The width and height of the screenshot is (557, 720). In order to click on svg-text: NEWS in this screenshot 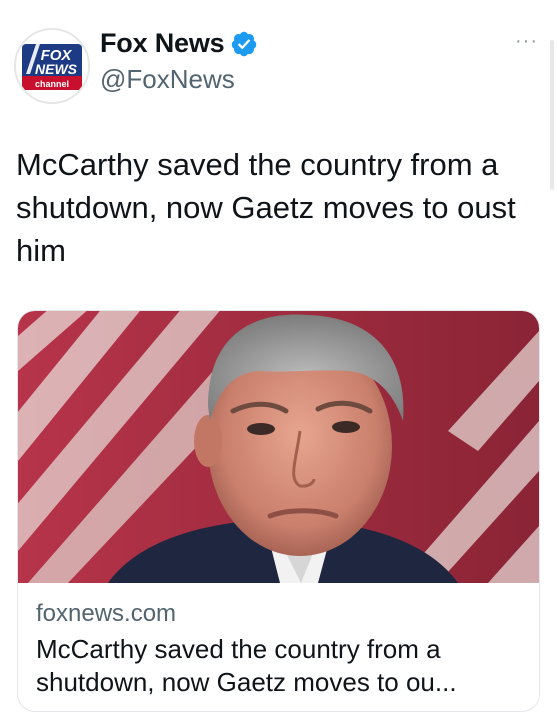, I will do `click(56, 69)`.